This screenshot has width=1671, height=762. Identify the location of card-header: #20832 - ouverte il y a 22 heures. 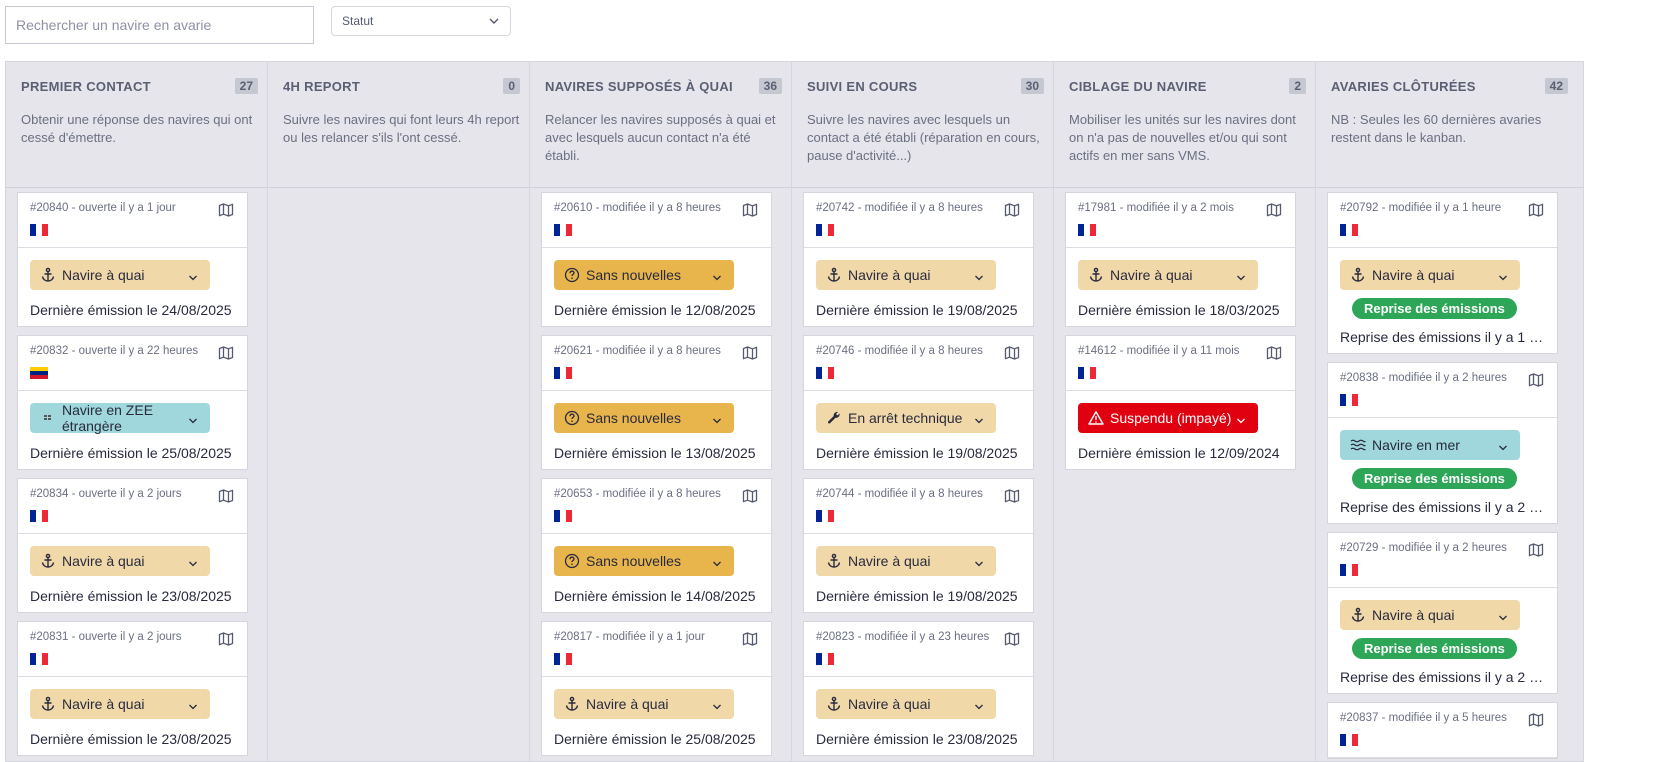
(132, 363).